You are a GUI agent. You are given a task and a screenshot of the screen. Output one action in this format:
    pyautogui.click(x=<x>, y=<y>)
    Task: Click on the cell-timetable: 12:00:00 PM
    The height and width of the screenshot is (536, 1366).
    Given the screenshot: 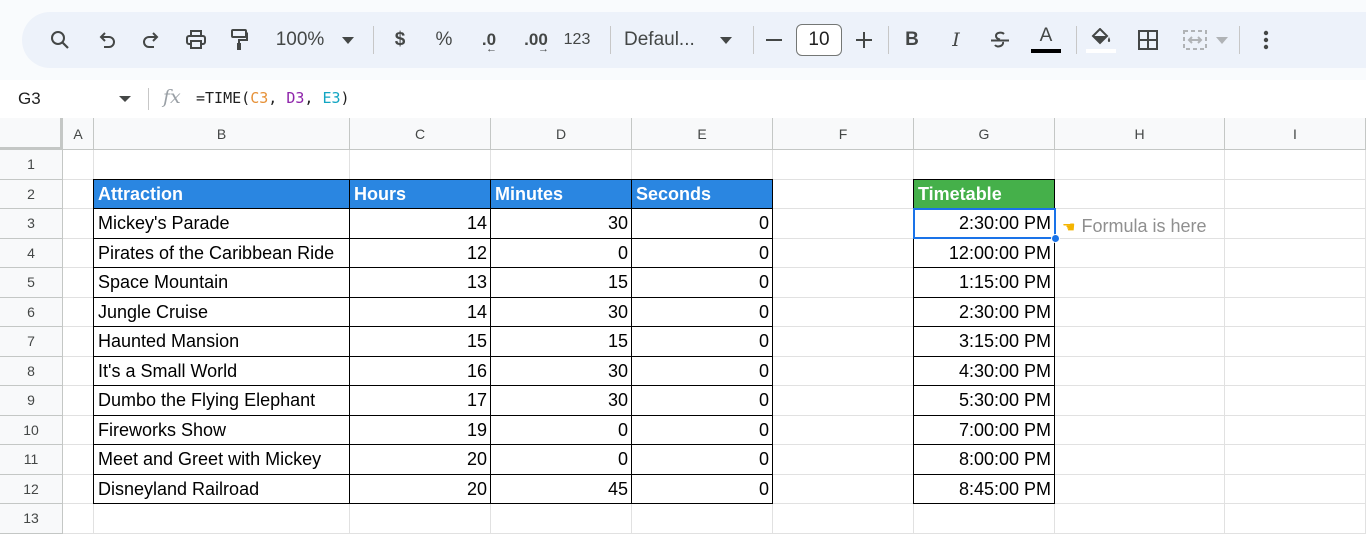 What is the action you would take?
    pyautogui.click(x=984, y=254)
    